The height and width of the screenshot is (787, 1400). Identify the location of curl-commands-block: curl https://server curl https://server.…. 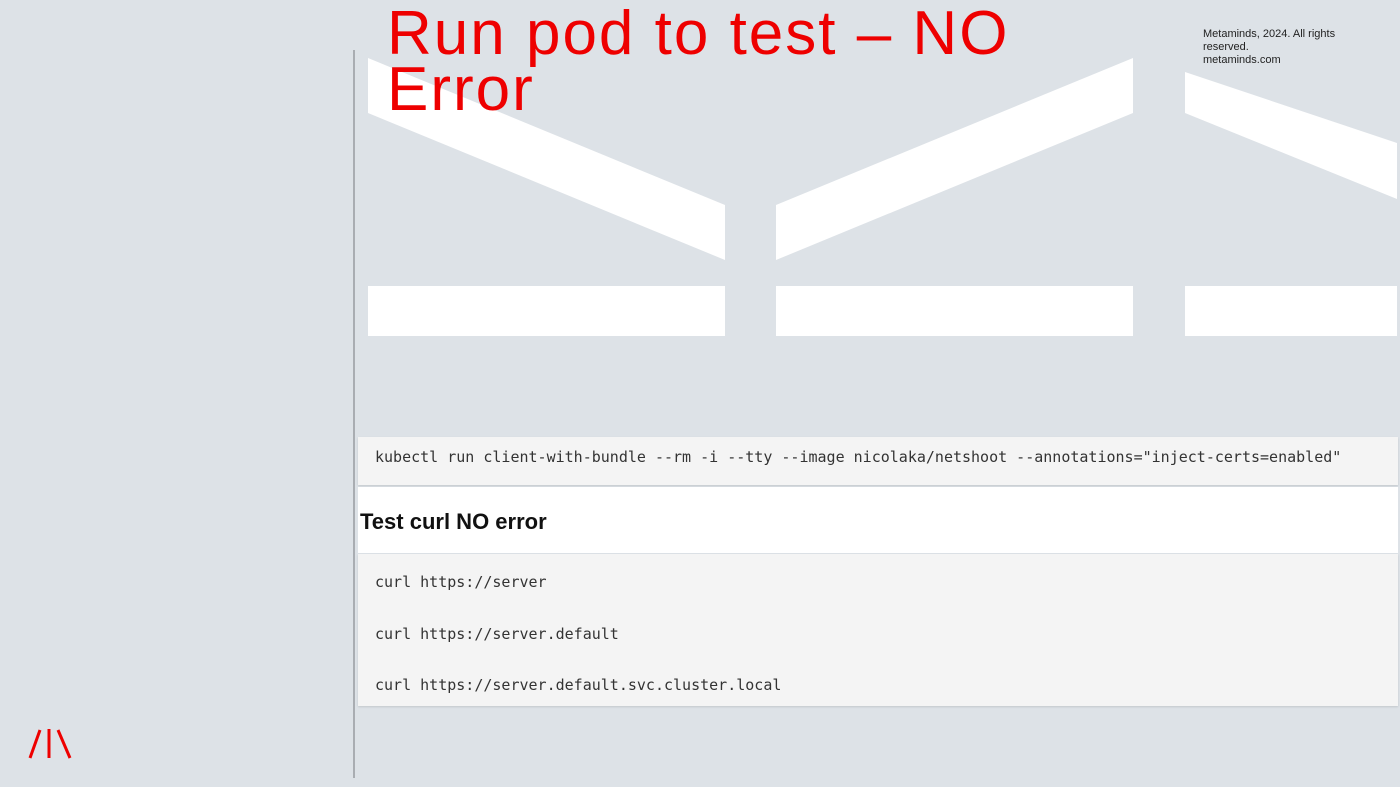
(878, 630).